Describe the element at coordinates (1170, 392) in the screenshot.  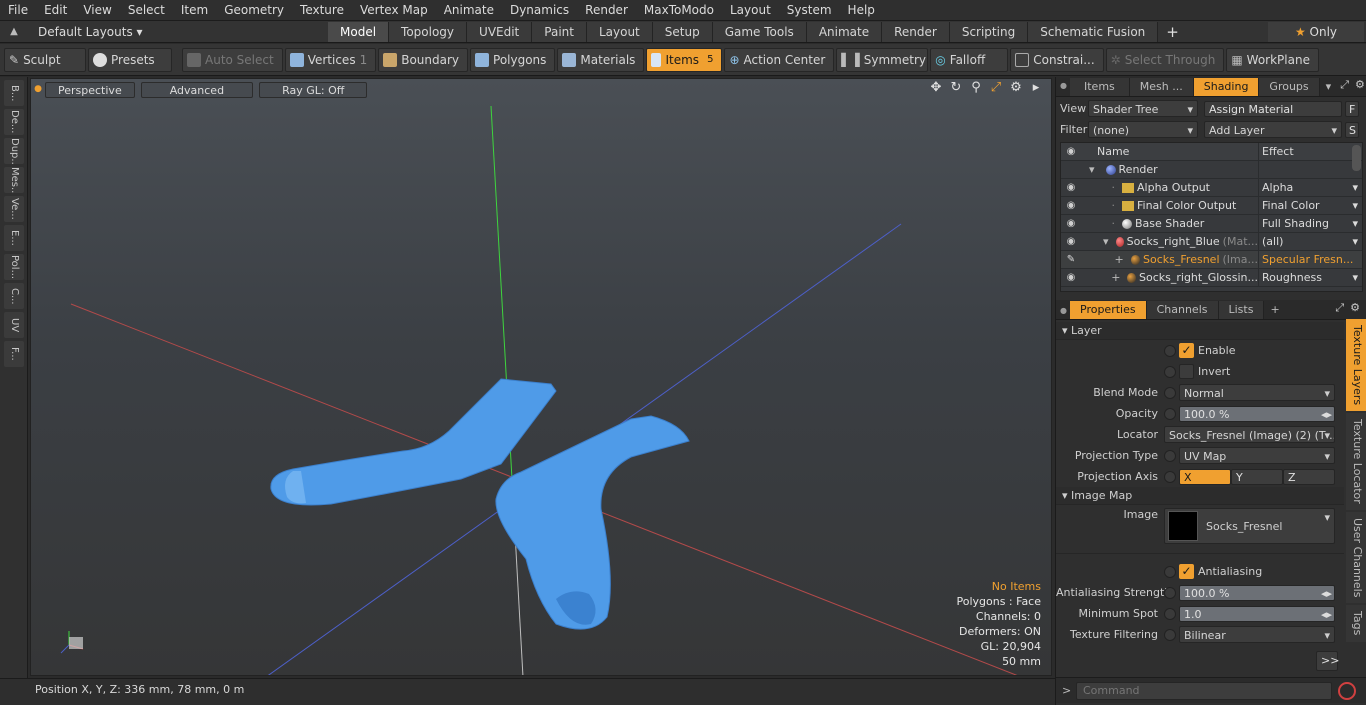
I see `blend-mode-channel-dot` at that location.